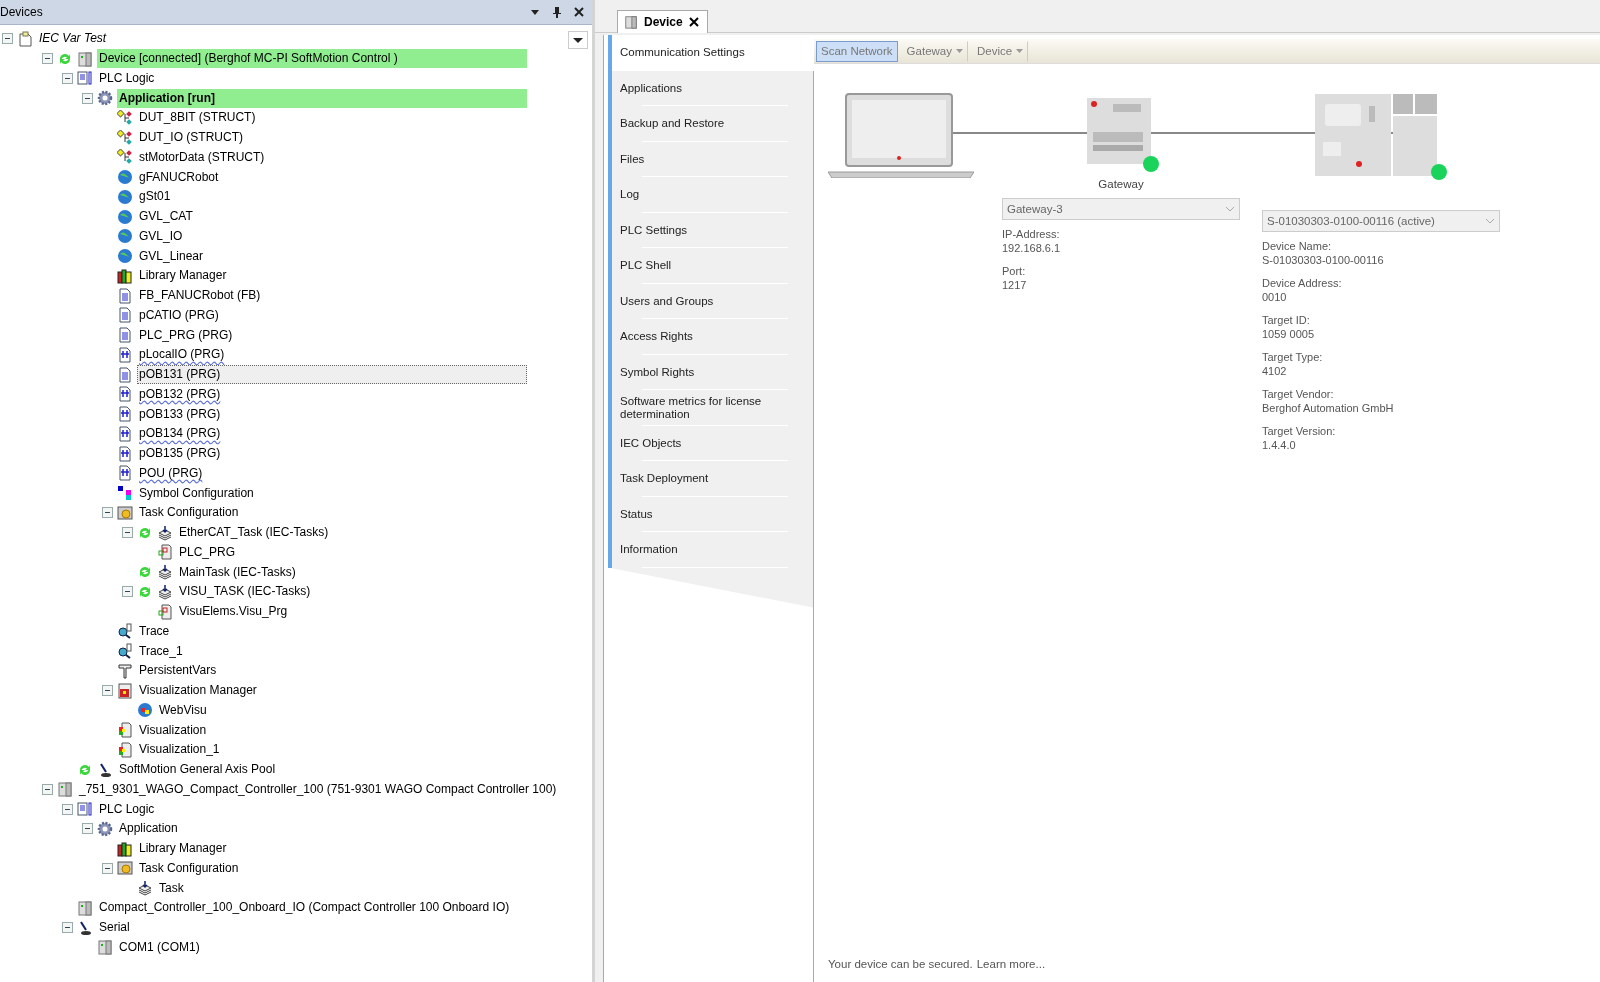  I want to click on settings-nav-item: Log, so click(712, 195).